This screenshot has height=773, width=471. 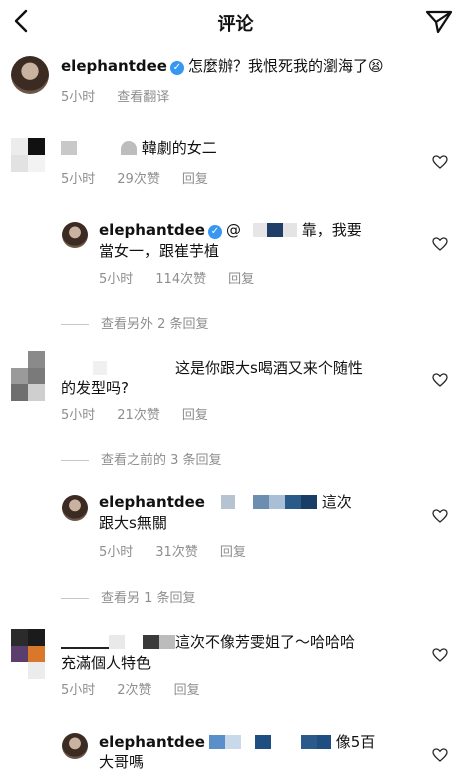 What do you see at coordinates (141, 458) in the screenshot?
I see `view-previous-replies: 查看之前的 3 条回复` at bounding box center [141, 458].